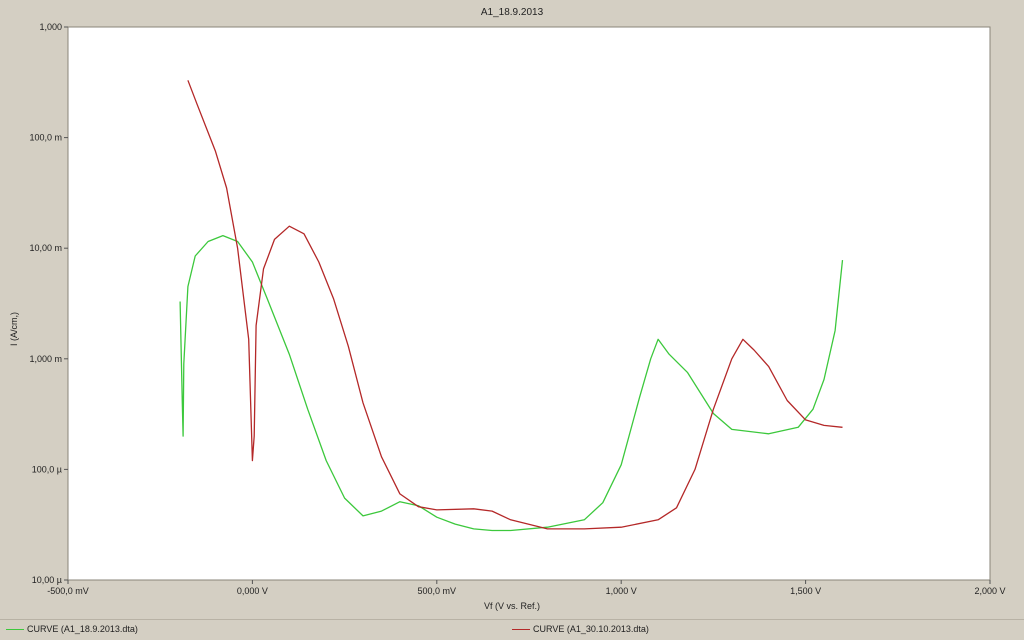  Describe the element at coordinates (805, 591) in the screenshot. I see `x-tick-label-4: 1,500 V` at that location.